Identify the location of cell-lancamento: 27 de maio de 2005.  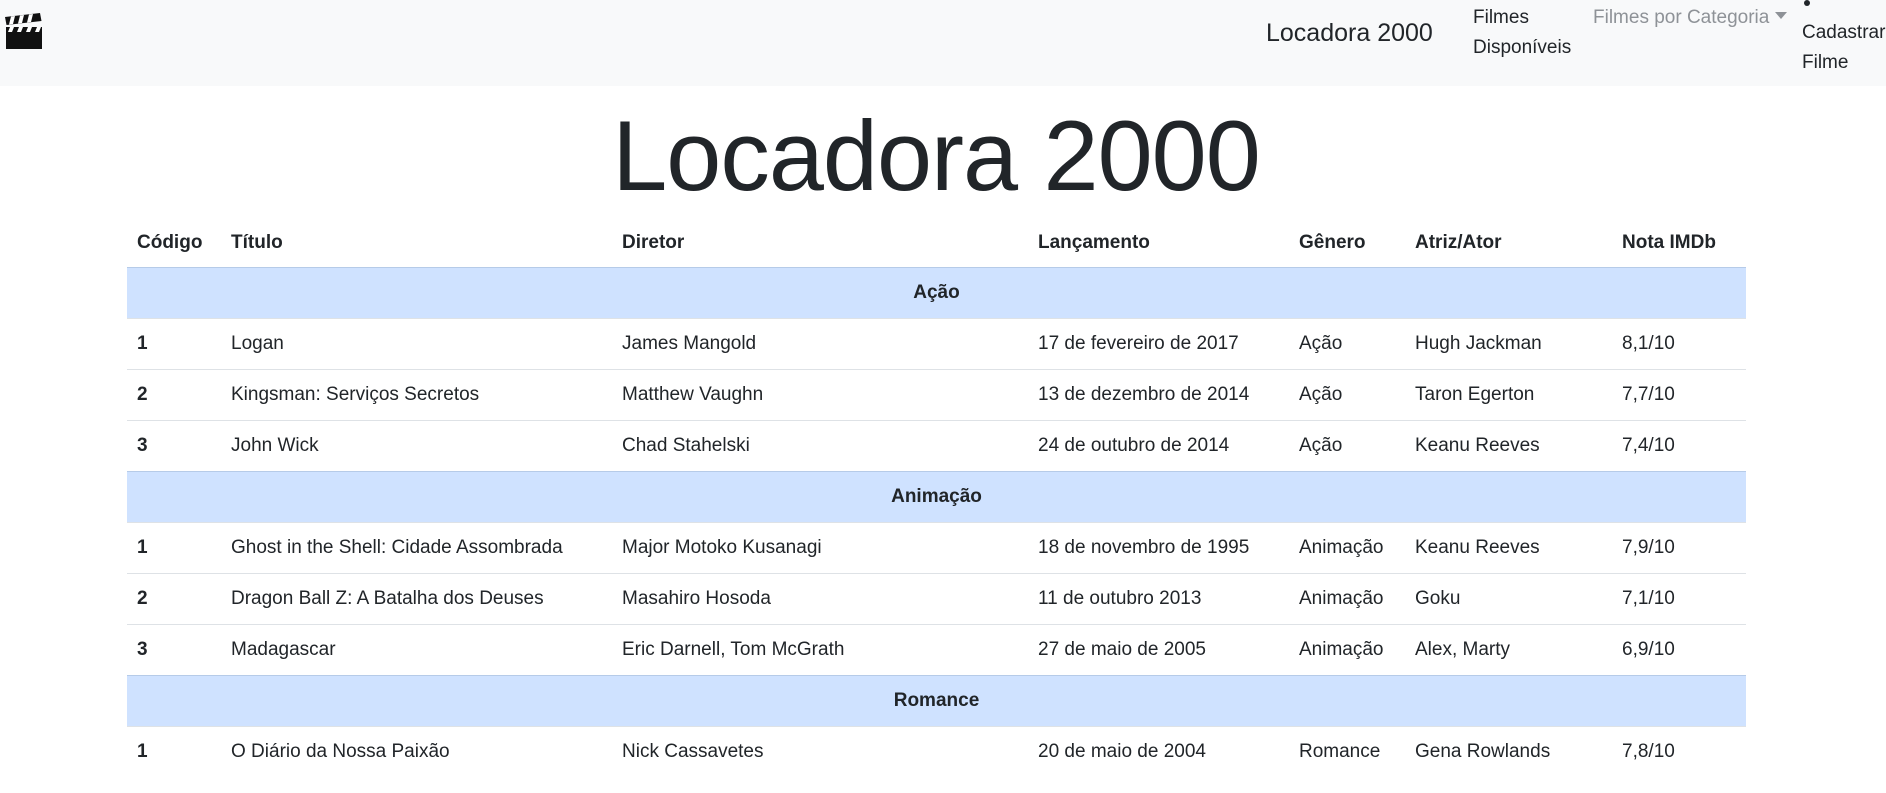
(1158, 649).